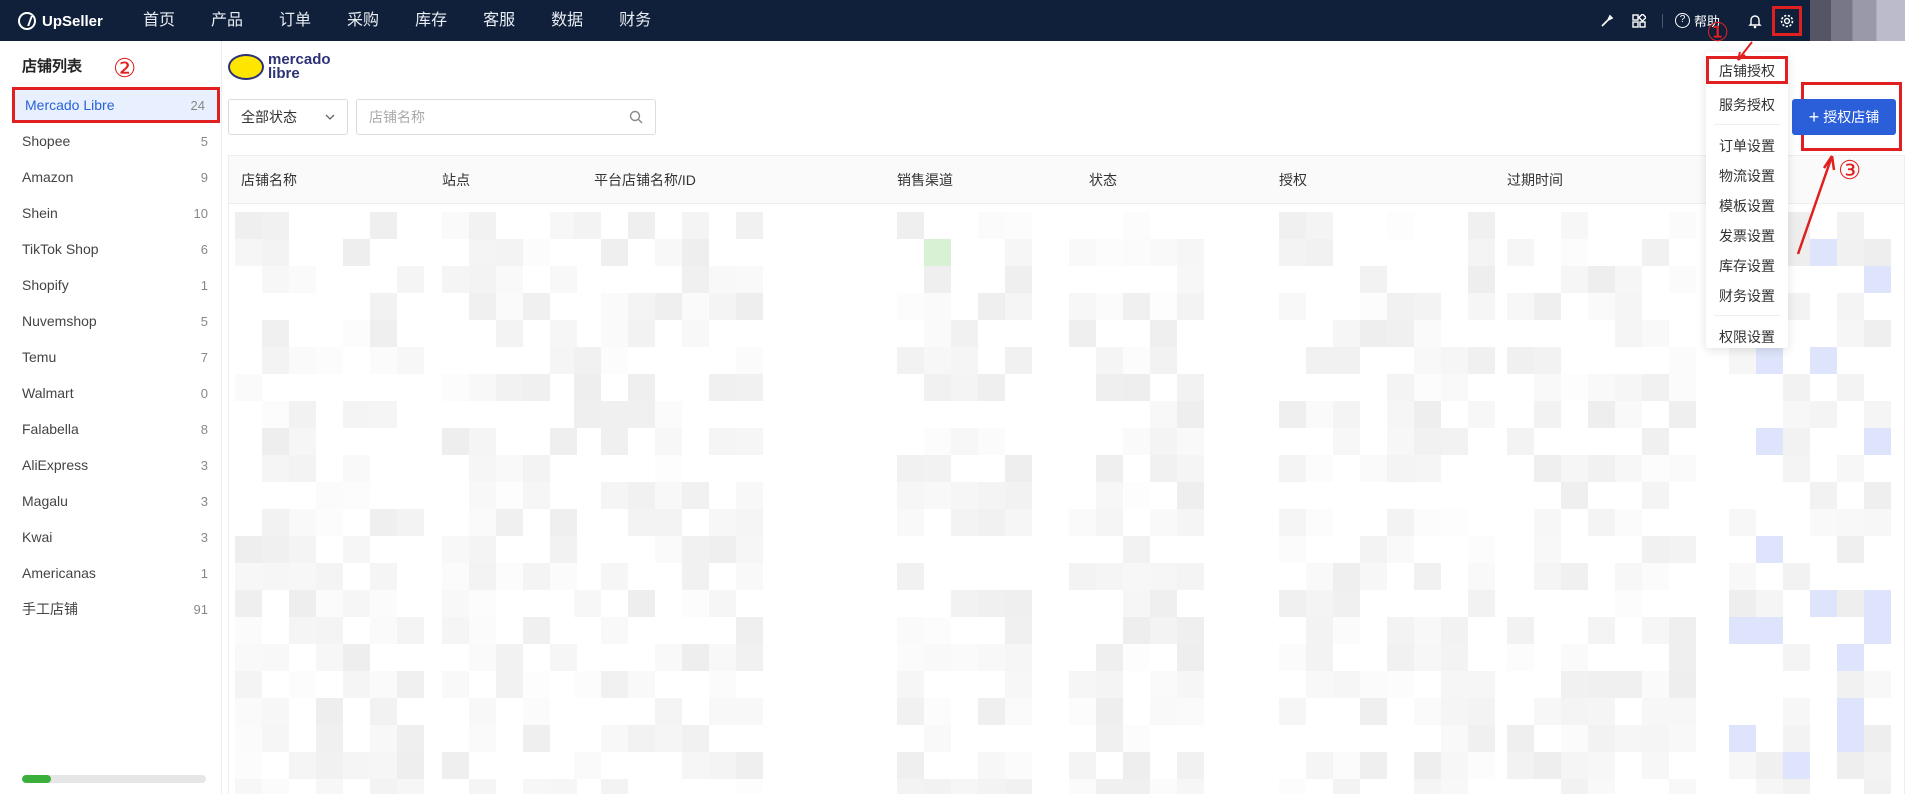 This screenshot has width=1905, height=794. I want to click on sidebar-item-magalu: Magalu 3, so click(116, 501).